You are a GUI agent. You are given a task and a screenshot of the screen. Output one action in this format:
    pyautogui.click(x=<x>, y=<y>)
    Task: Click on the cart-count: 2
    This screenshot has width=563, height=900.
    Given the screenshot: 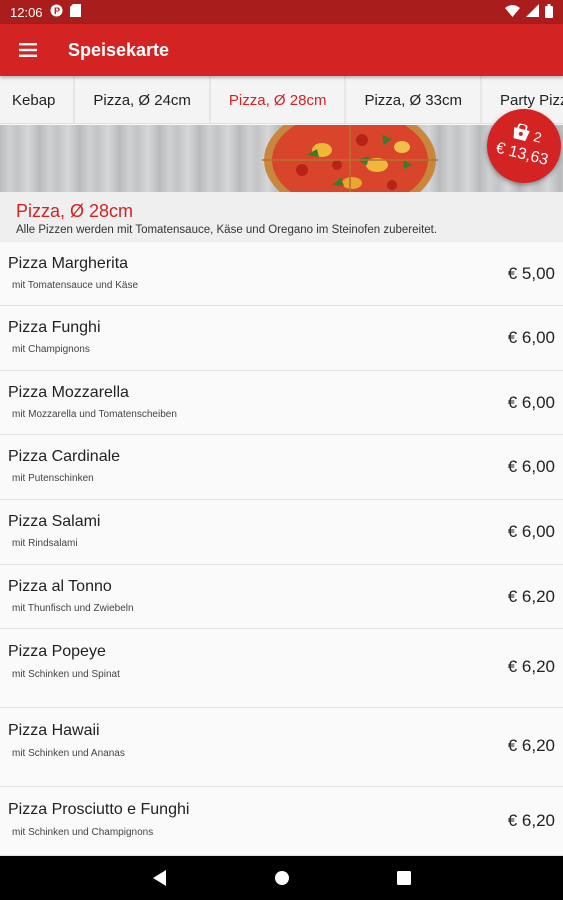 What is the action you would take?
    pyautogui.click(x=537, y=137)
    